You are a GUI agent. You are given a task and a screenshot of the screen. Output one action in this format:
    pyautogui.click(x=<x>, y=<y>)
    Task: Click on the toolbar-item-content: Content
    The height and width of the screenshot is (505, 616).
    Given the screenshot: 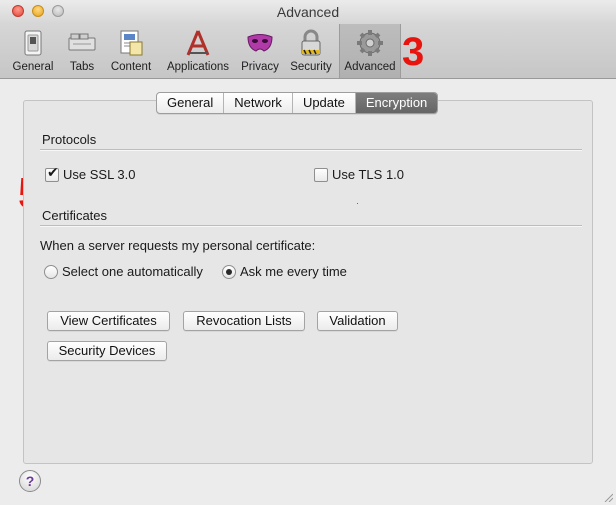 What is the action you would take?
    pyautogui.click(x=131, y=51)
    